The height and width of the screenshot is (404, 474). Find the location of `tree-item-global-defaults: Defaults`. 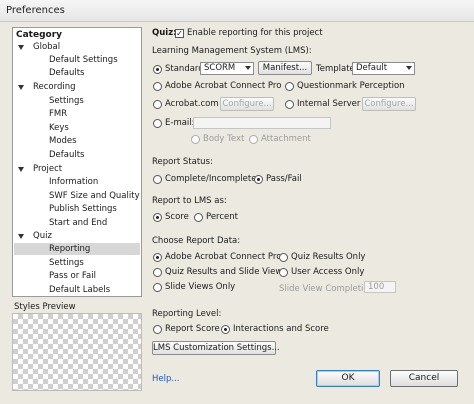

tree-item-global-defaults: Defaults is located at coordinates (67, 73).